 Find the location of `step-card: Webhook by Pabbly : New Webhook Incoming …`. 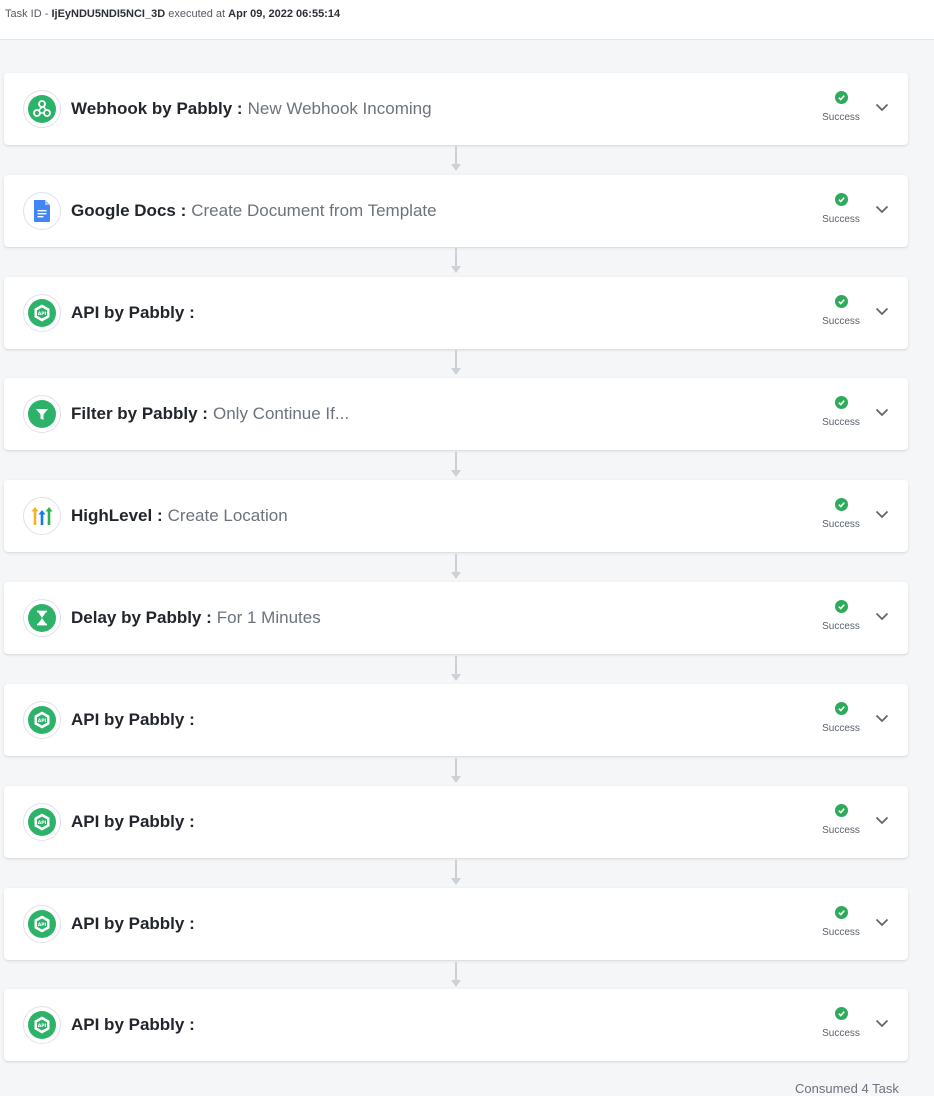

step-card: Webhook by Pabbly : New Webhook Incoming … is located at coordinates (456, 109).